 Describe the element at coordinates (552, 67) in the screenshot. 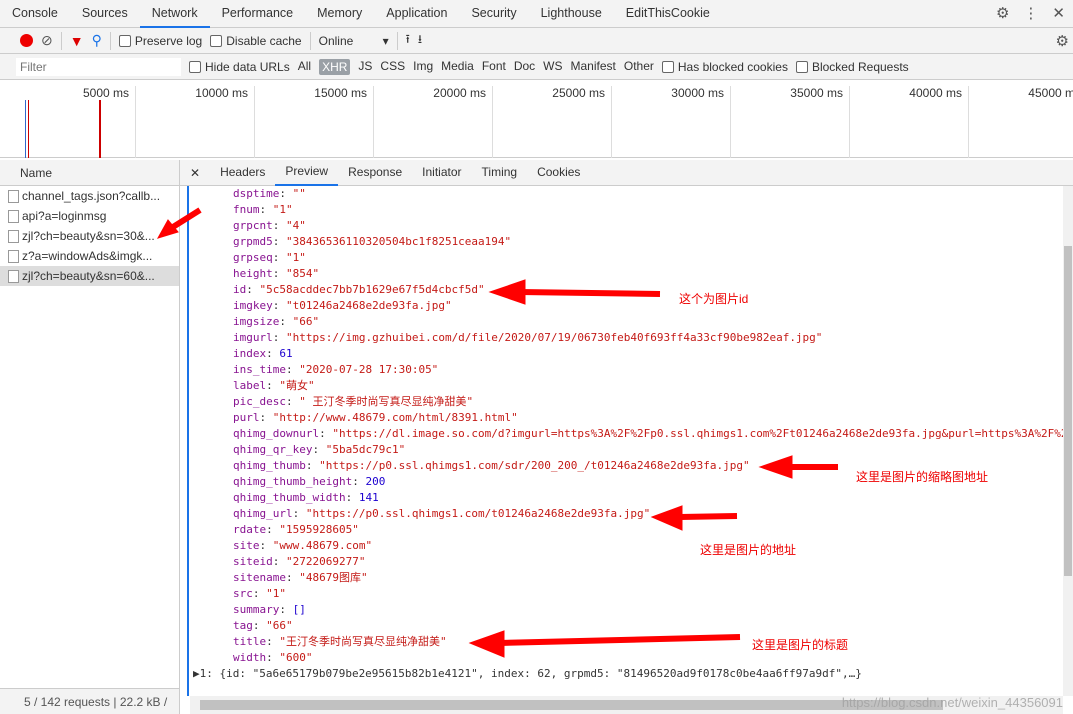

I see `type-filter-ws: WS` at that location.